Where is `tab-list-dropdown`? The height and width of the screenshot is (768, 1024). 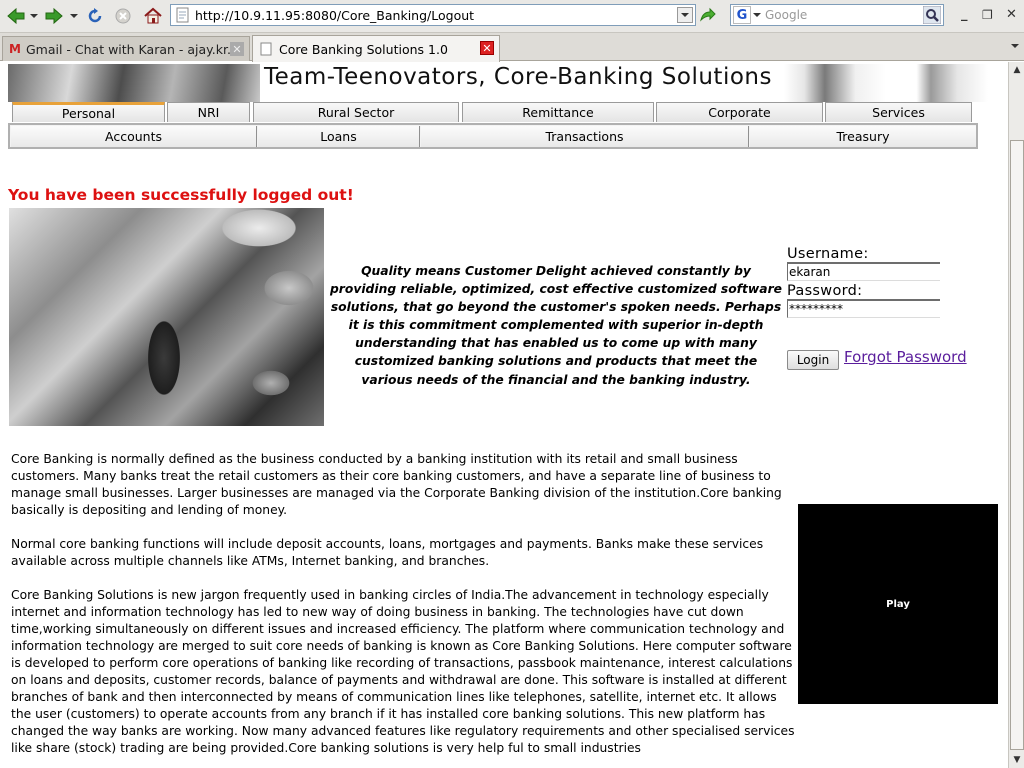
tab-list-dropdown is located at coordinates (1015, 46).